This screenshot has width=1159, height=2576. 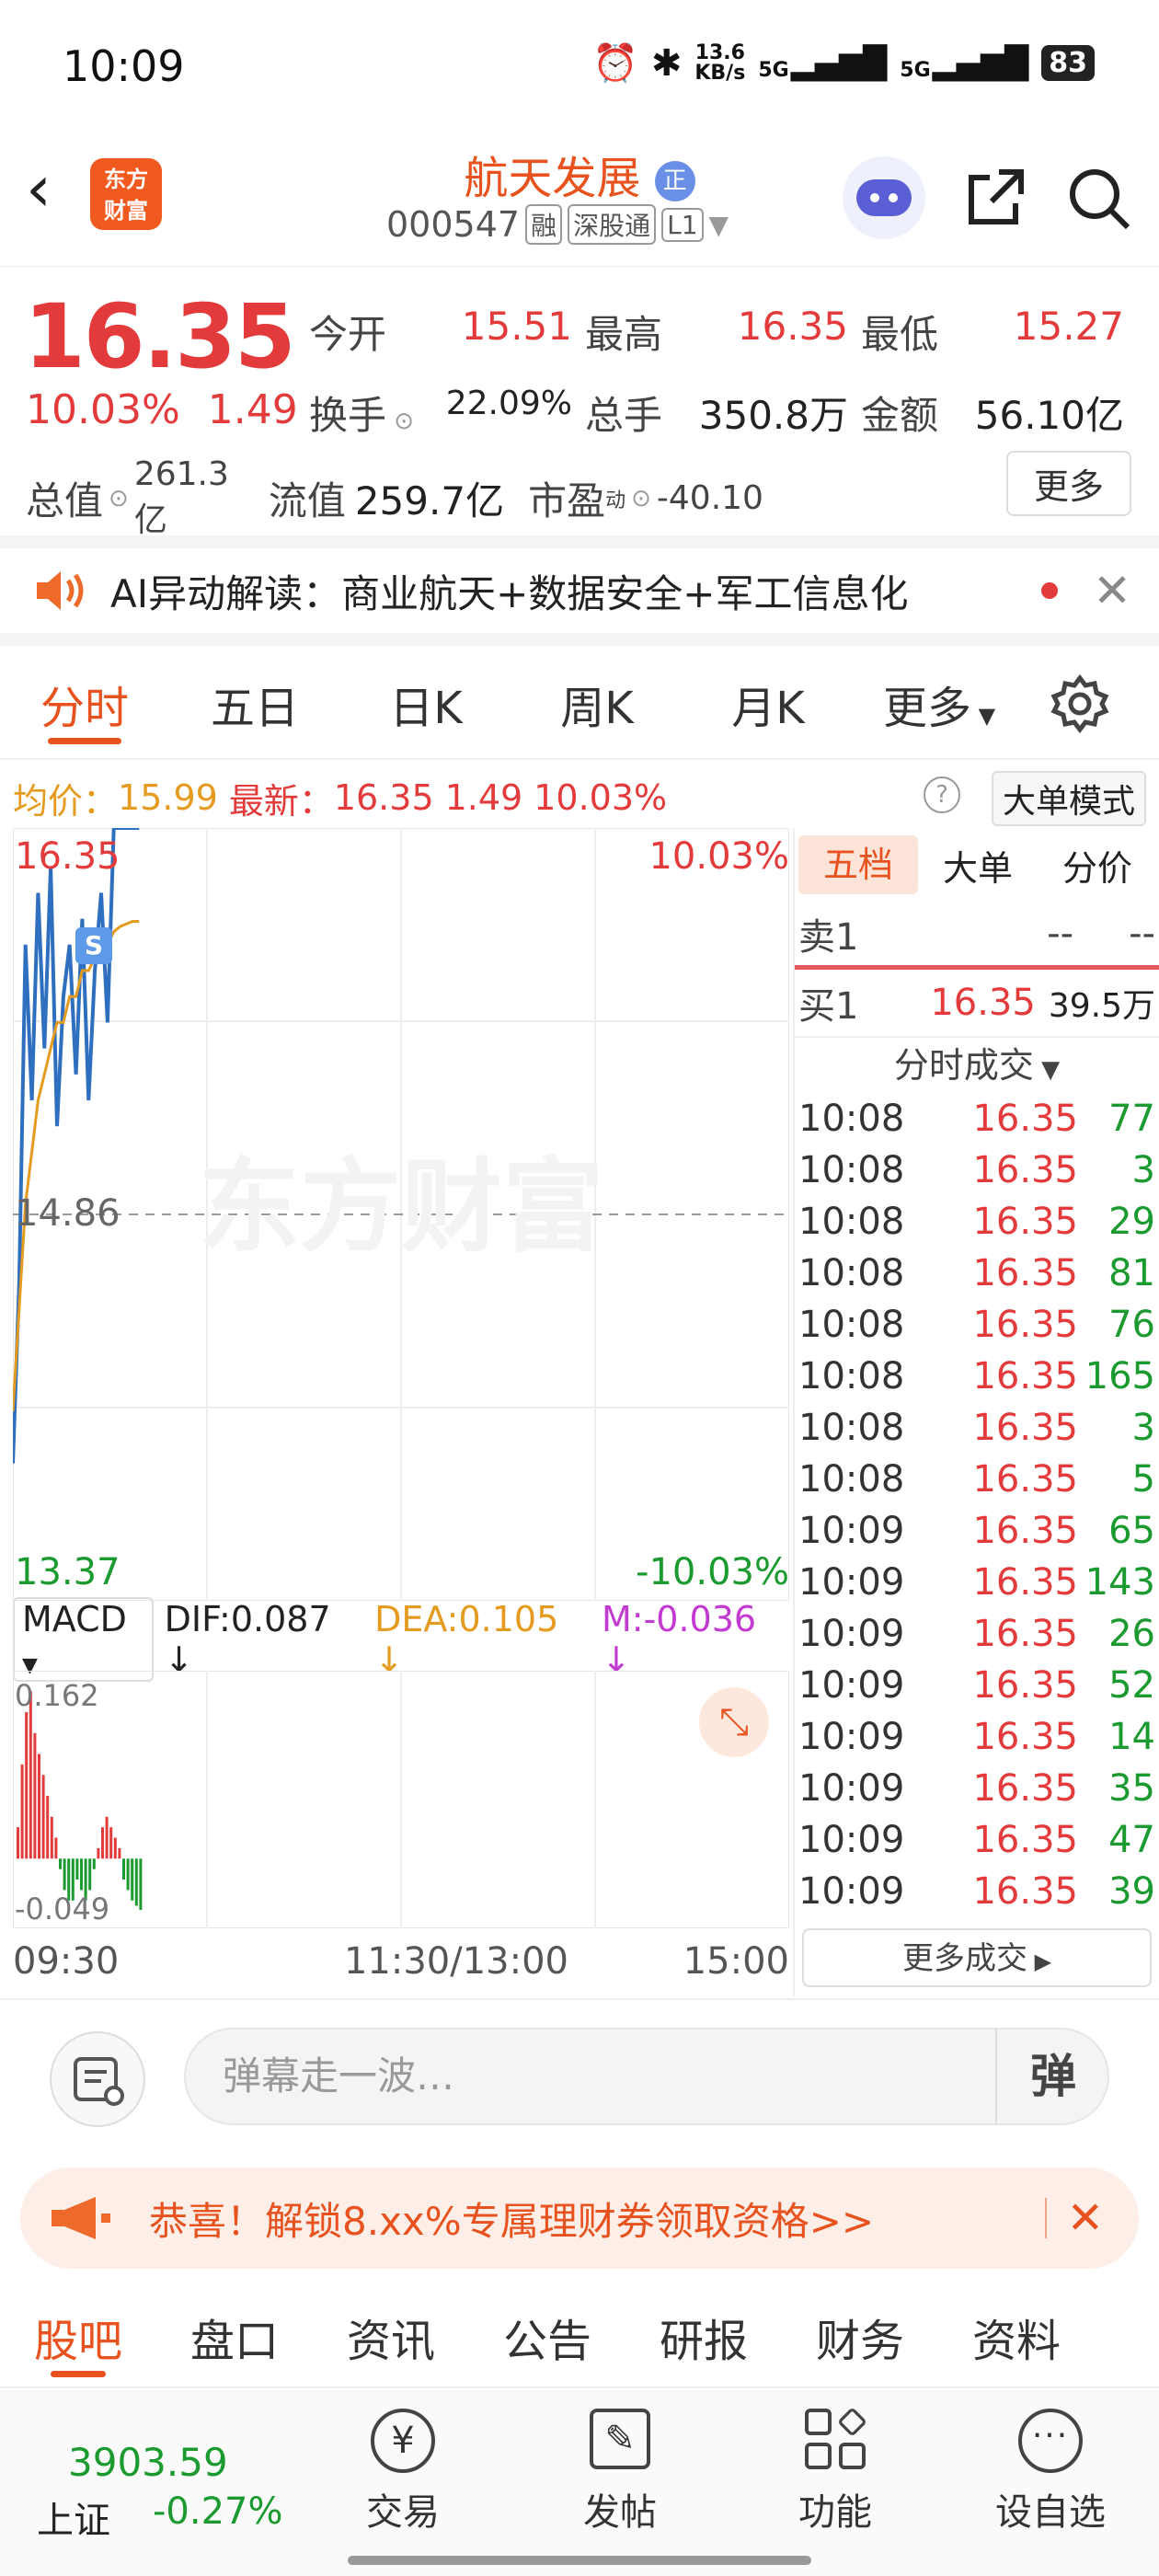 What do you see at coordinates (93, 945) in the screenshot?
I see `s-marker: S` at bounding box center [93, 945].